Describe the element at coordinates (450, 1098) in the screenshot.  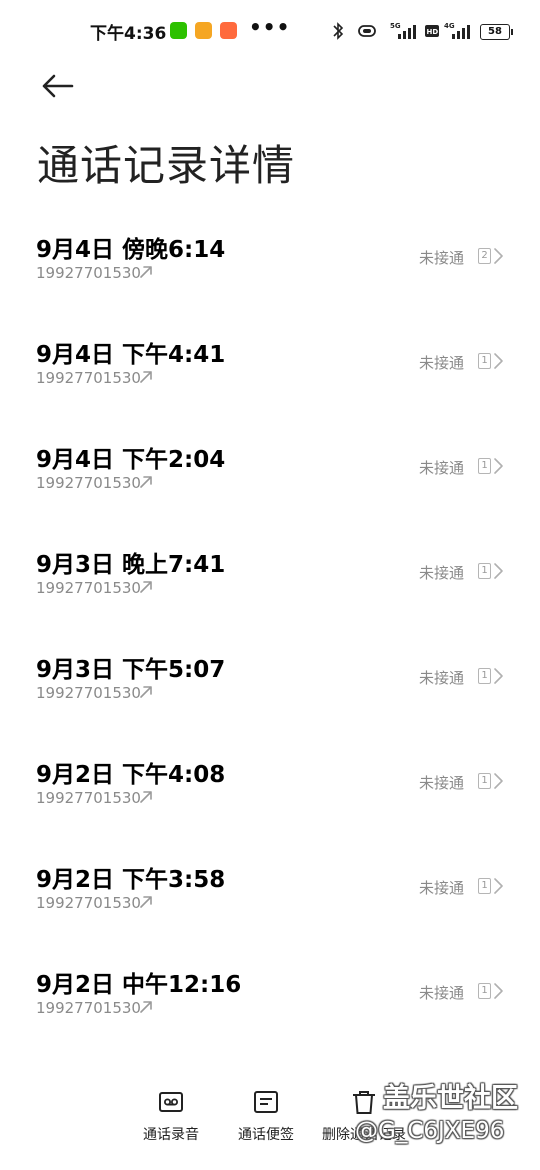
I see `watermark-community: 盖乐世社区` at that location.